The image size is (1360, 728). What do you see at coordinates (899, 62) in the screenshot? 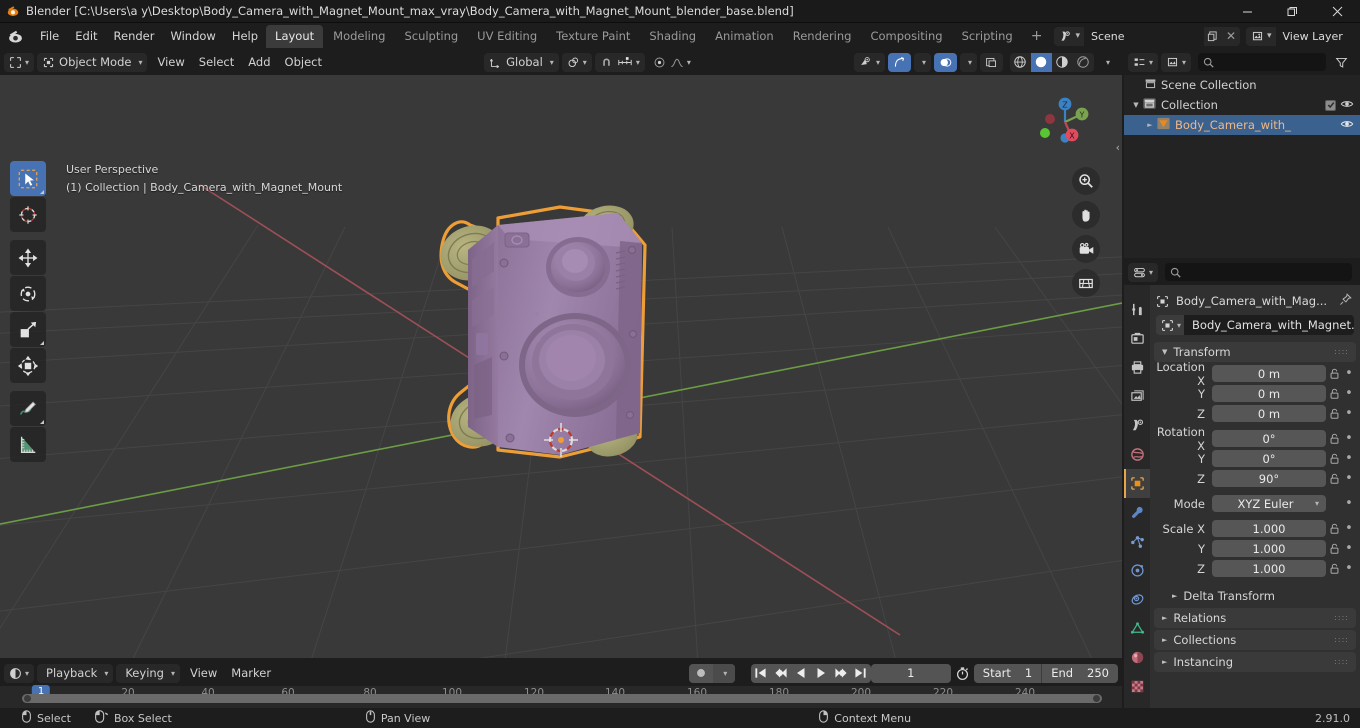
I see `gizmo-toggle-button` at bounding box center [899, 62].